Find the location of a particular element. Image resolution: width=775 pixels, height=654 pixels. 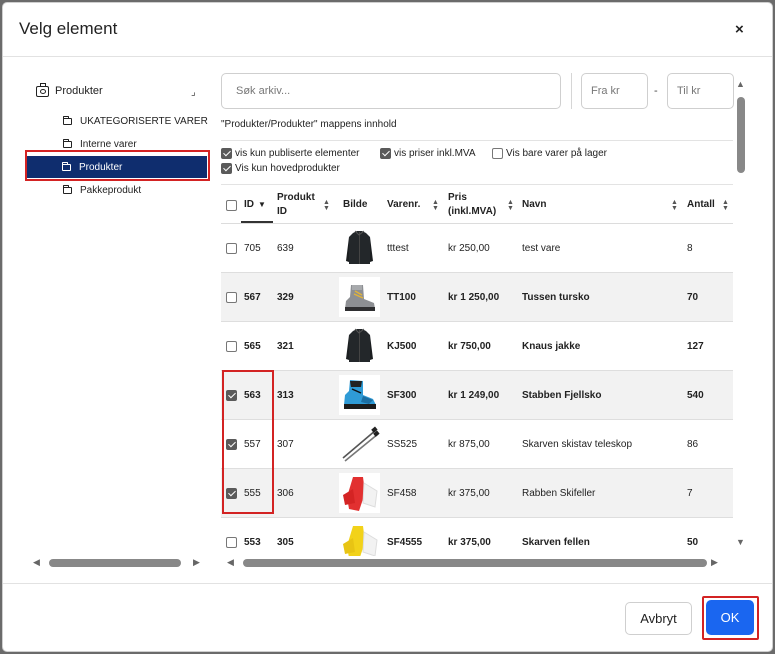

table-row: 565 321 KJ500 kr 750,00 Knaus jakke 127 is located at coordinates (477, 346).